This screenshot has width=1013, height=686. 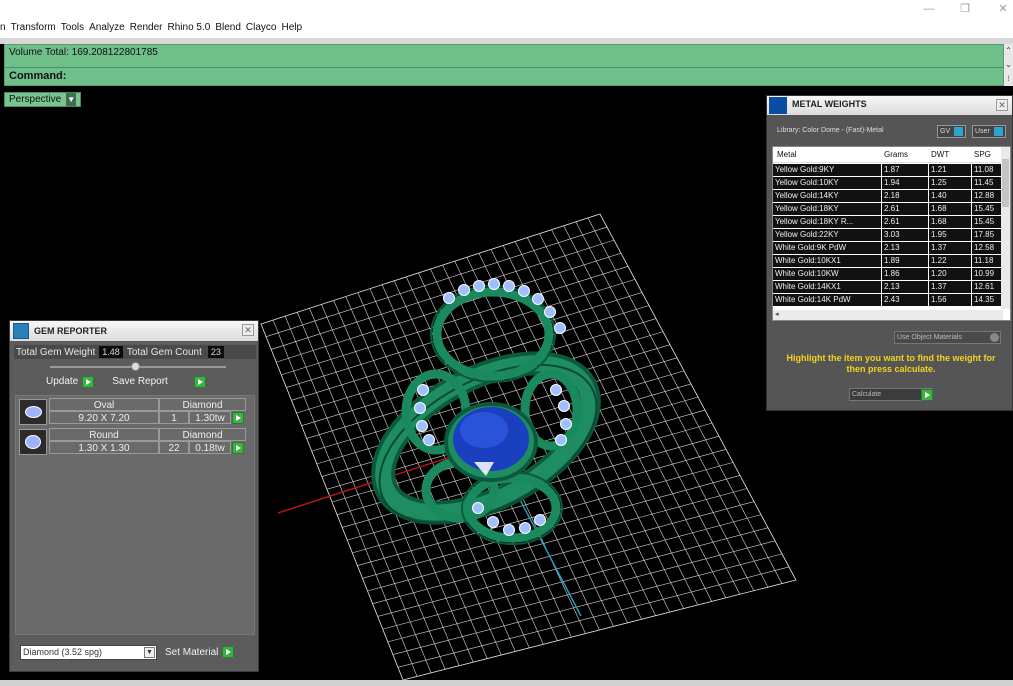 What do you see at coordinates (62, 381) in the screenshot?
I see `update-button-label: Update` at bounding box center [62, 381].